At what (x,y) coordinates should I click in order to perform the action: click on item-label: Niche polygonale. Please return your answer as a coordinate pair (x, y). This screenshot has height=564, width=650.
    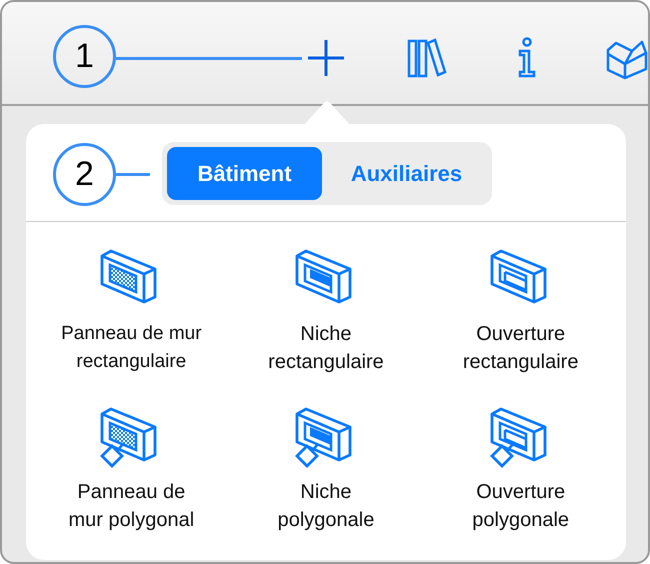
    Looking at the image, I should click on (326, 506).